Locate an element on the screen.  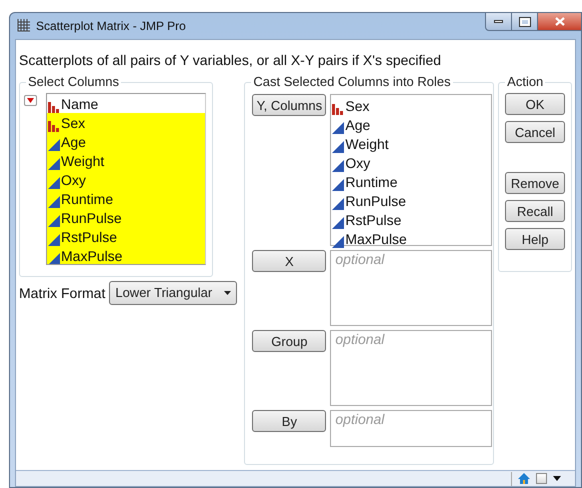
column-name: Sex is located at coordinates (73, 123).